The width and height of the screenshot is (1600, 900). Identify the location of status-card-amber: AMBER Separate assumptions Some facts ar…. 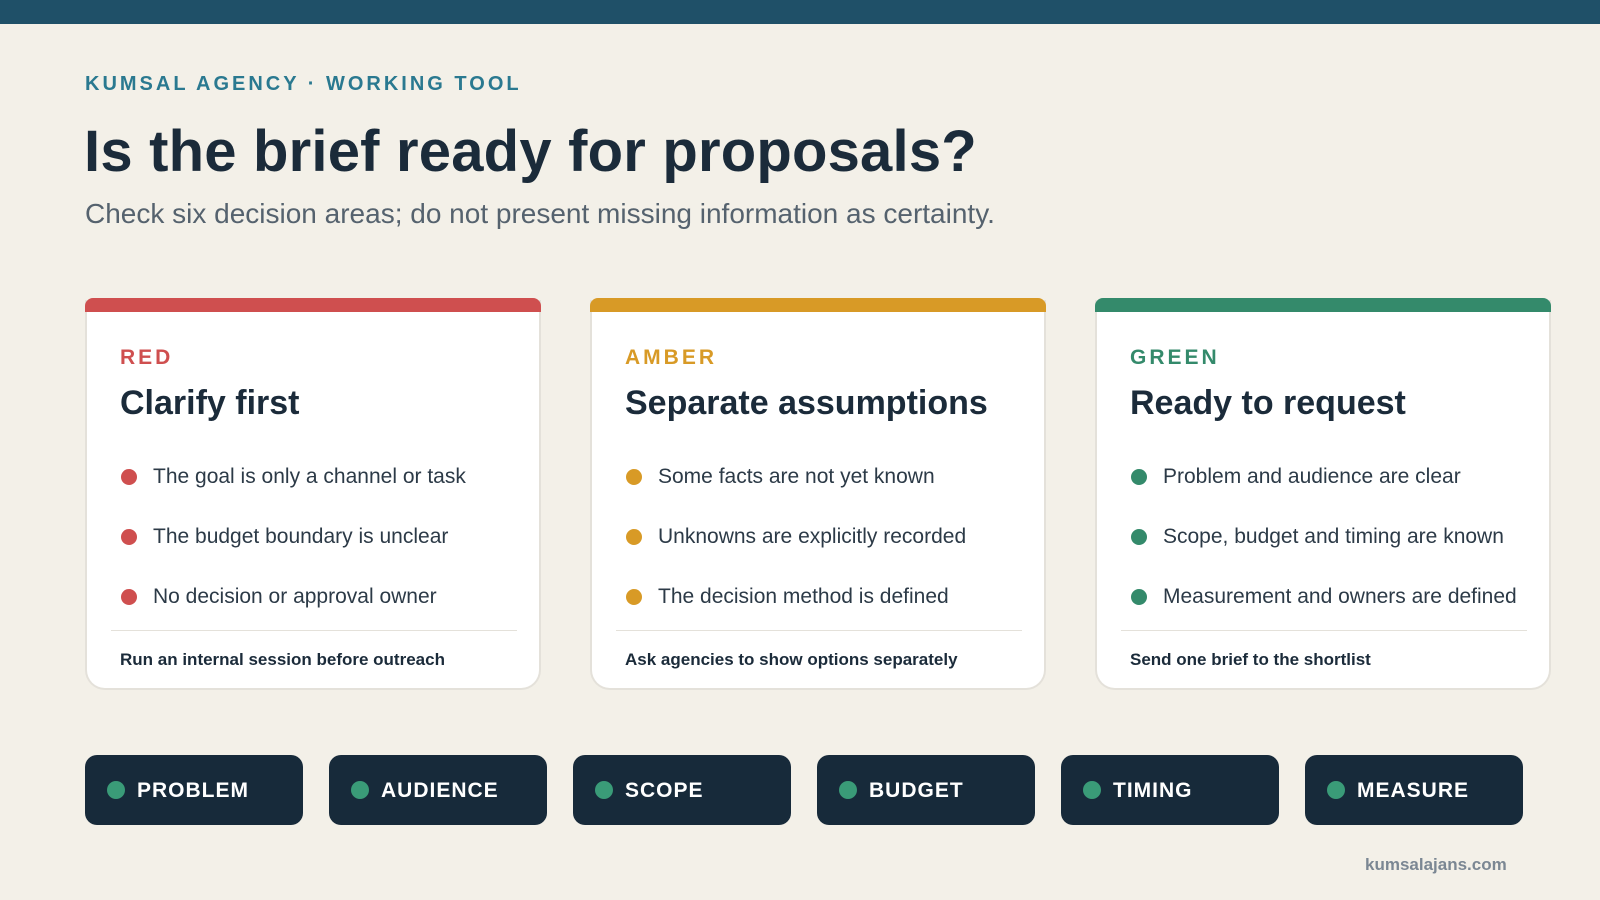
(818, 494).